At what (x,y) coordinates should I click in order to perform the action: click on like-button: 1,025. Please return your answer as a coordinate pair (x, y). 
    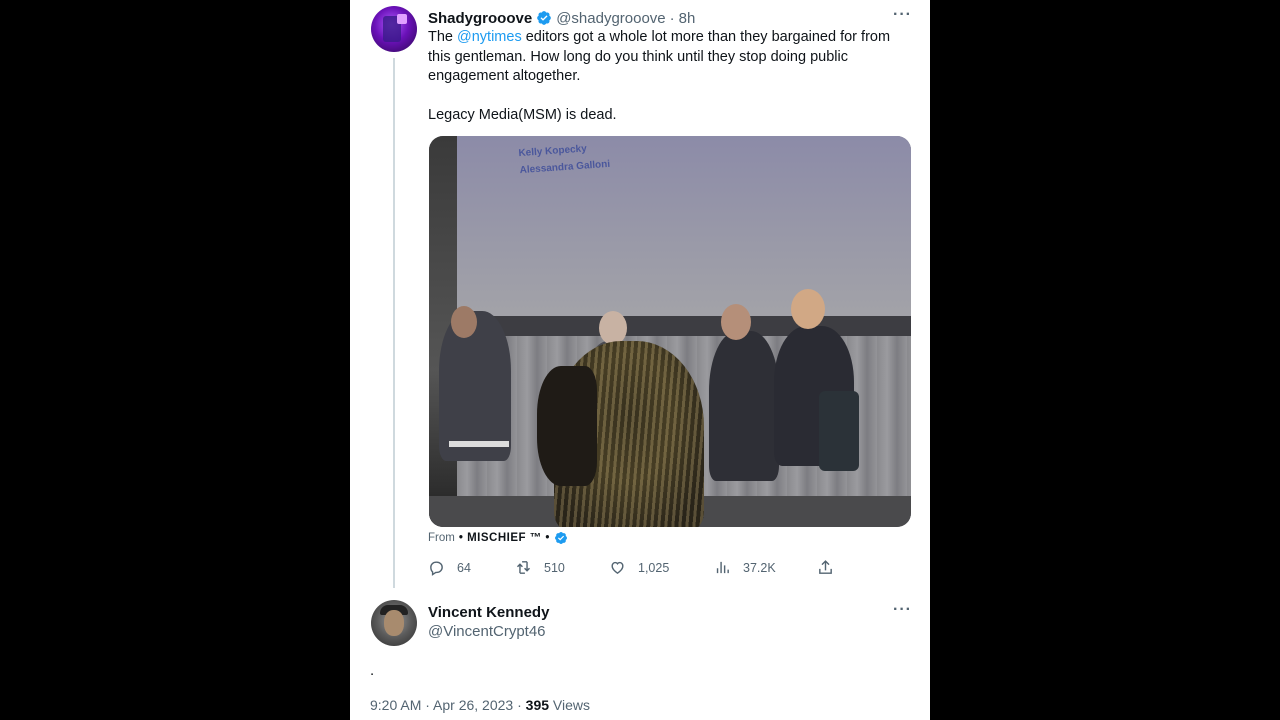
    Looking at the image, I should click on (639, 567).